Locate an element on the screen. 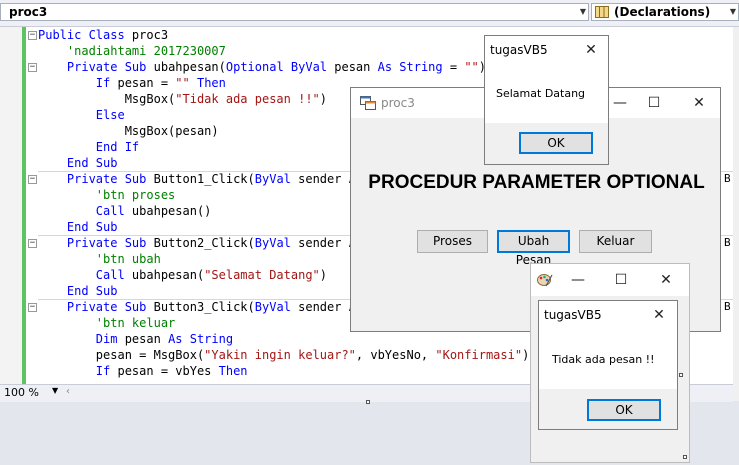  form-heading: PROCEDUR PARAMETER OPTIONAL is located at coordinates (536, 182).